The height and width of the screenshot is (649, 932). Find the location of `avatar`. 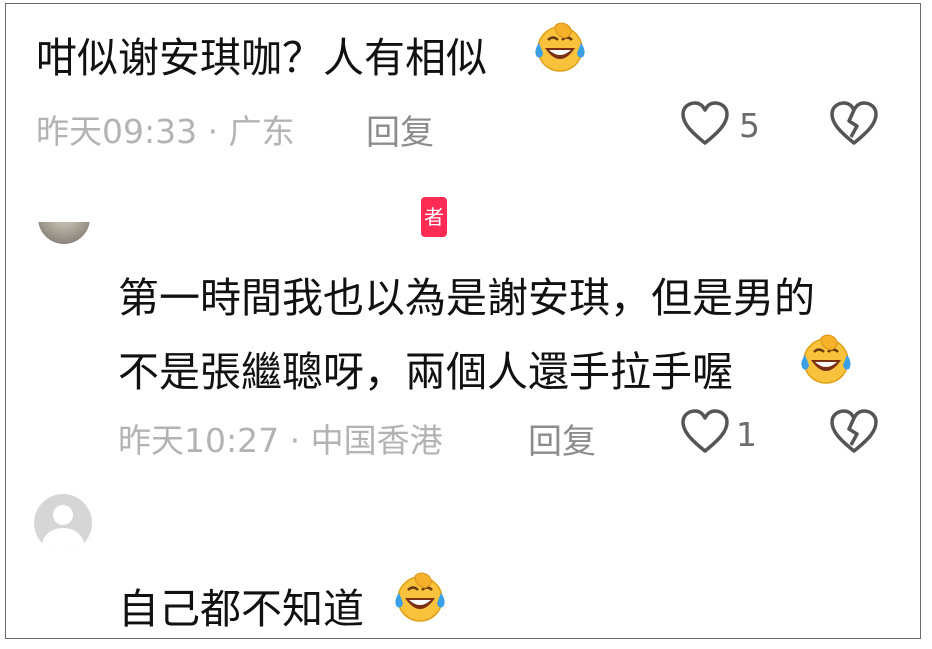

avatar is located at coordinates (64, 234).